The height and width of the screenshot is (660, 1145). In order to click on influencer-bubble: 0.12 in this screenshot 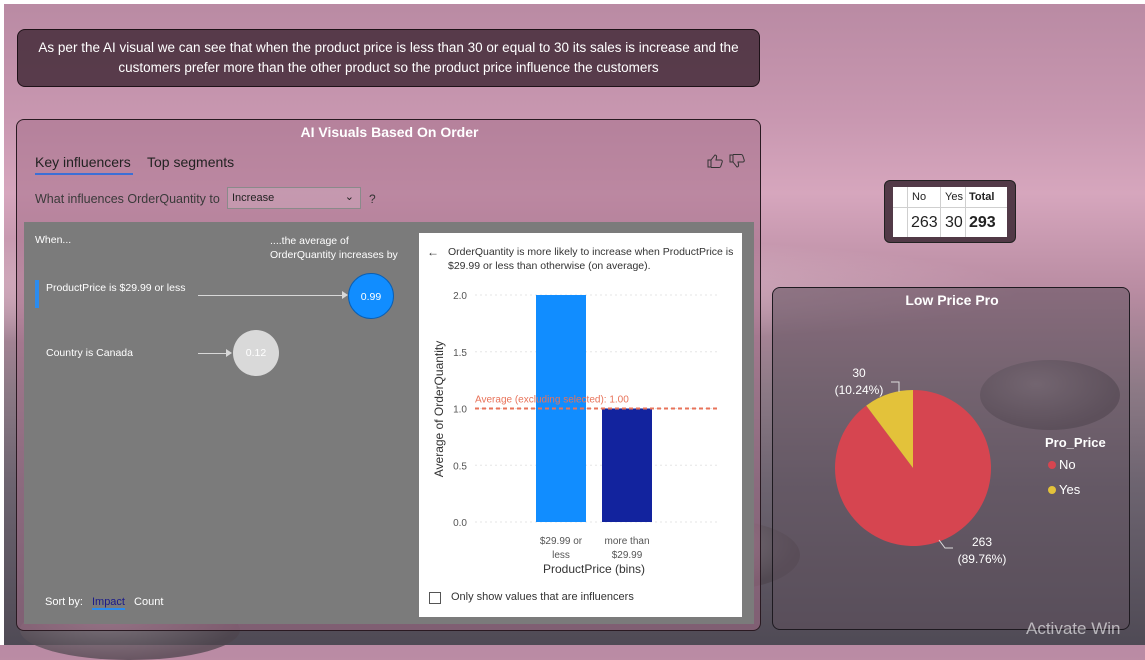, I will do `click(256, 353)`.